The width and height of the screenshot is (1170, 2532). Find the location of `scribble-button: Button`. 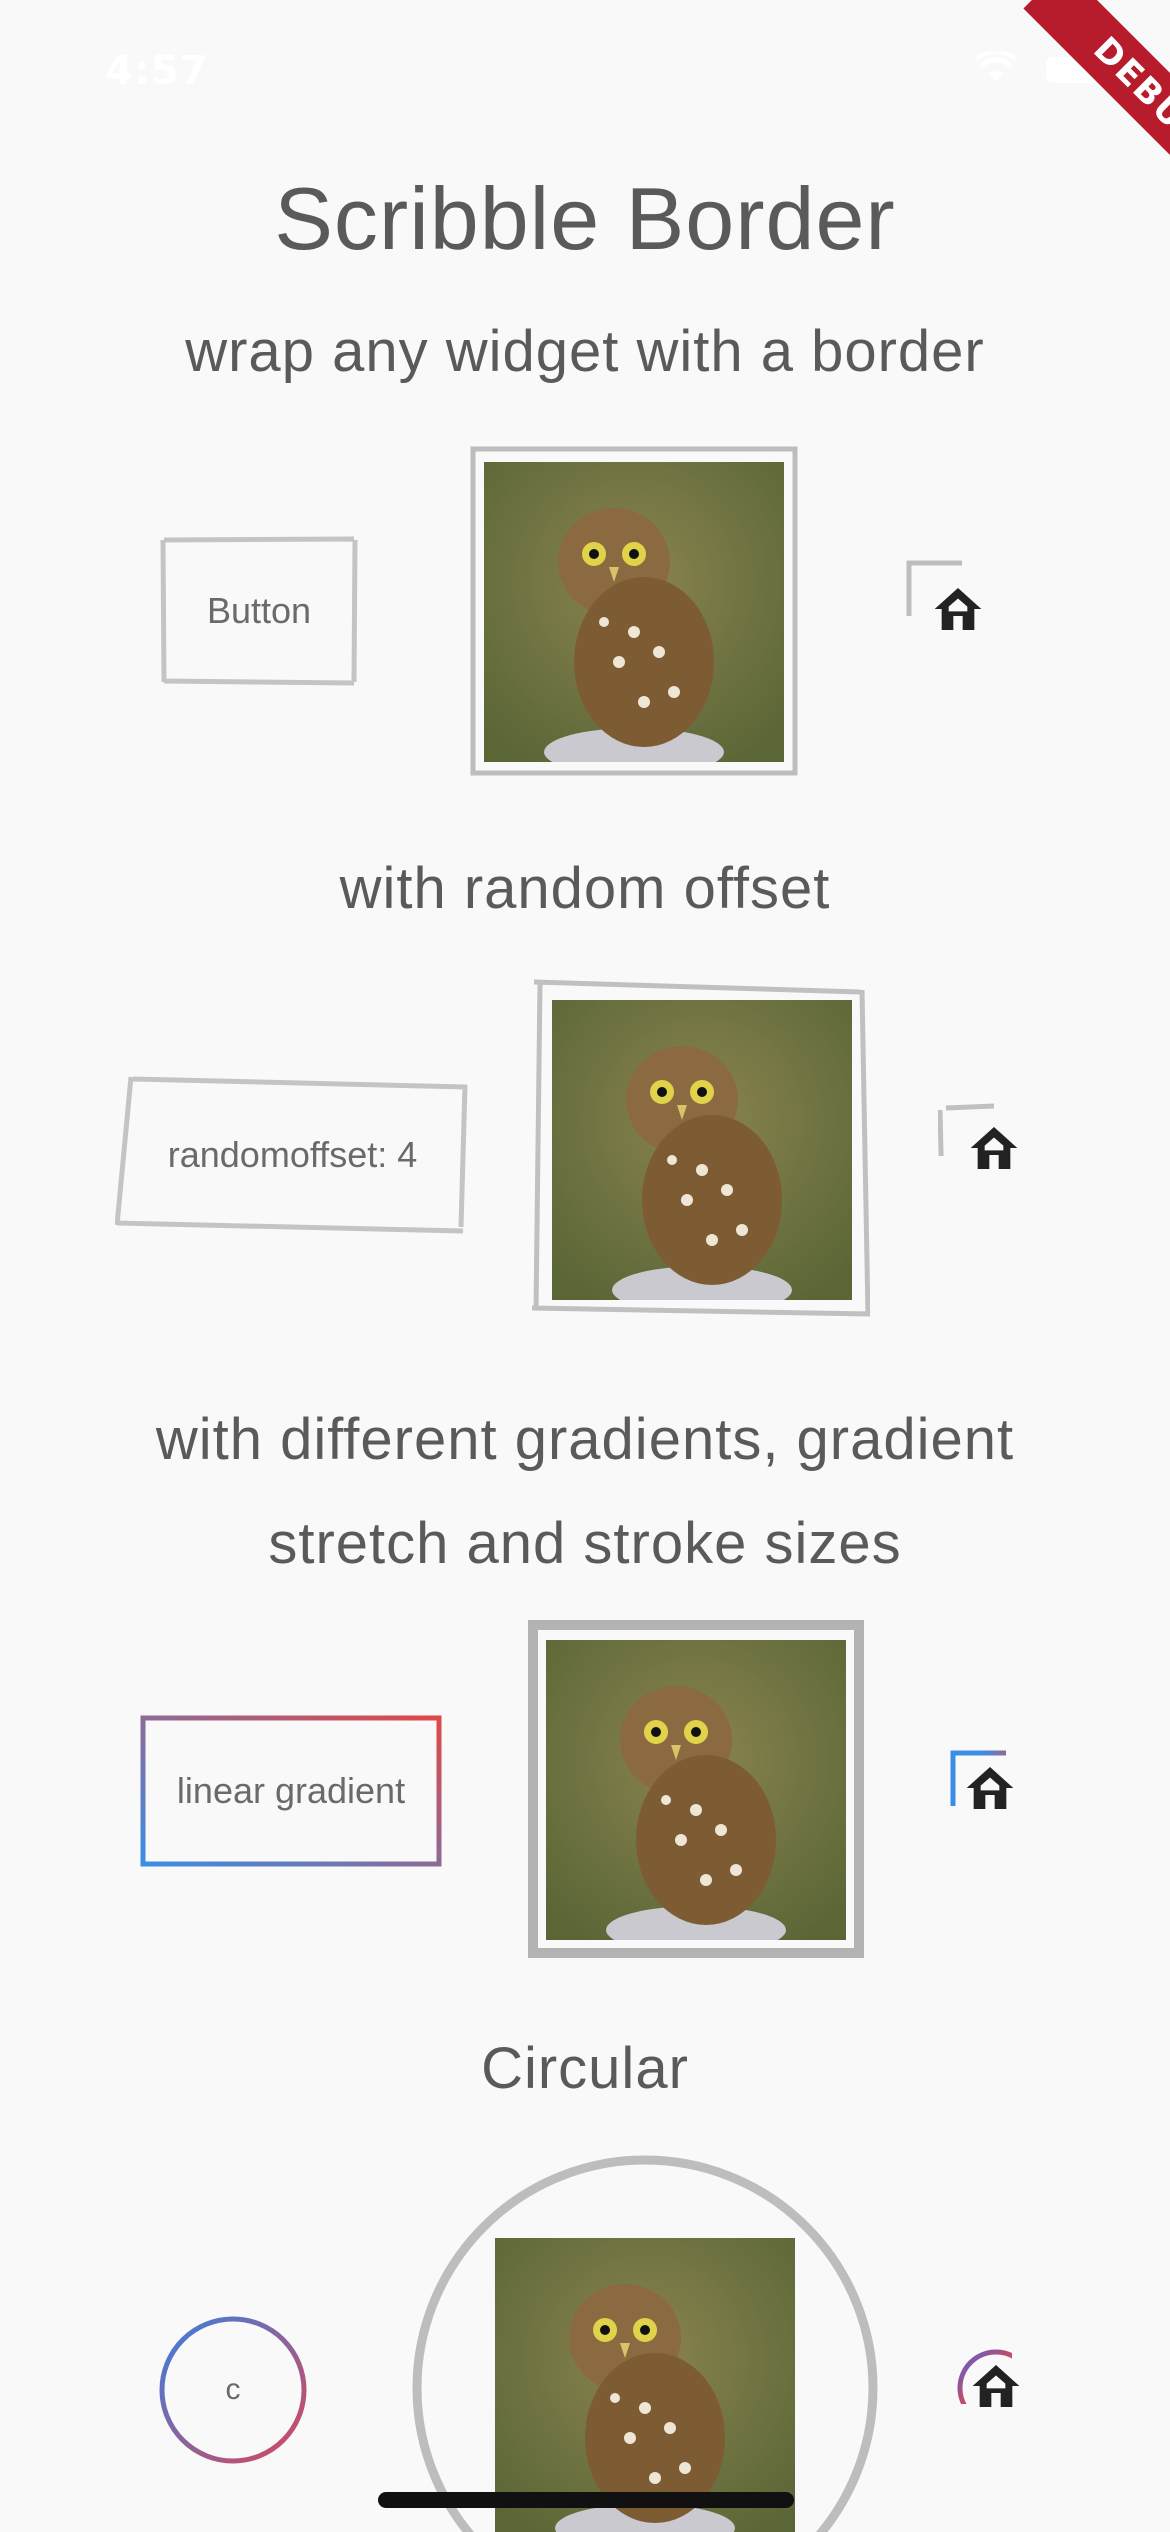

scribble-button: Button is located at coordinates (259, 611).